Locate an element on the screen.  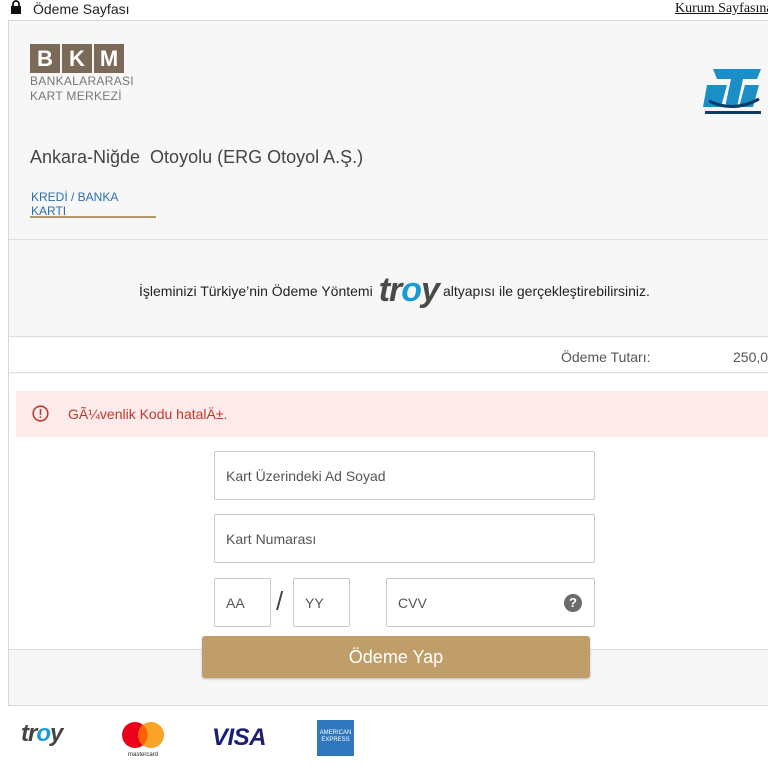
error-alert: GÃ¼venlik Kodu hatalÄ±. is located at coordinates (392, 414).